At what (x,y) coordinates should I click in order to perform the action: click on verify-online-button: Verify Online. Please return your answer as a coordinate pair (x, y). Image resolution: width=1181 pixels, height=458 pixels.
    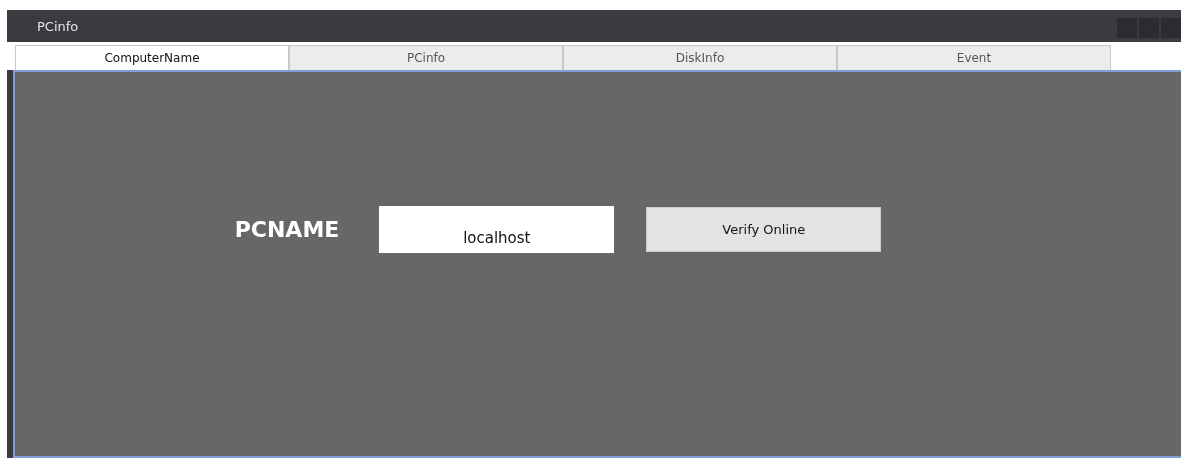
    Looking at the image, I should click on (764, 229).